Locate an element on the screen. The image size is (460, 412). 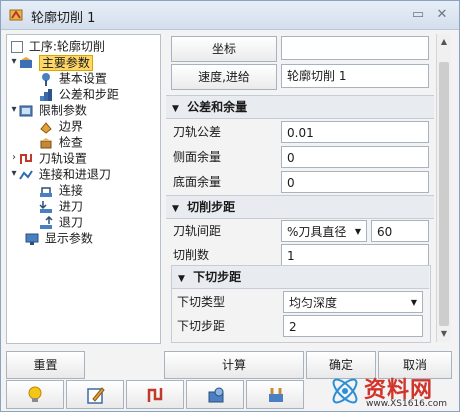
tree-item-link: 连接 is located at coordinates (61, 190).